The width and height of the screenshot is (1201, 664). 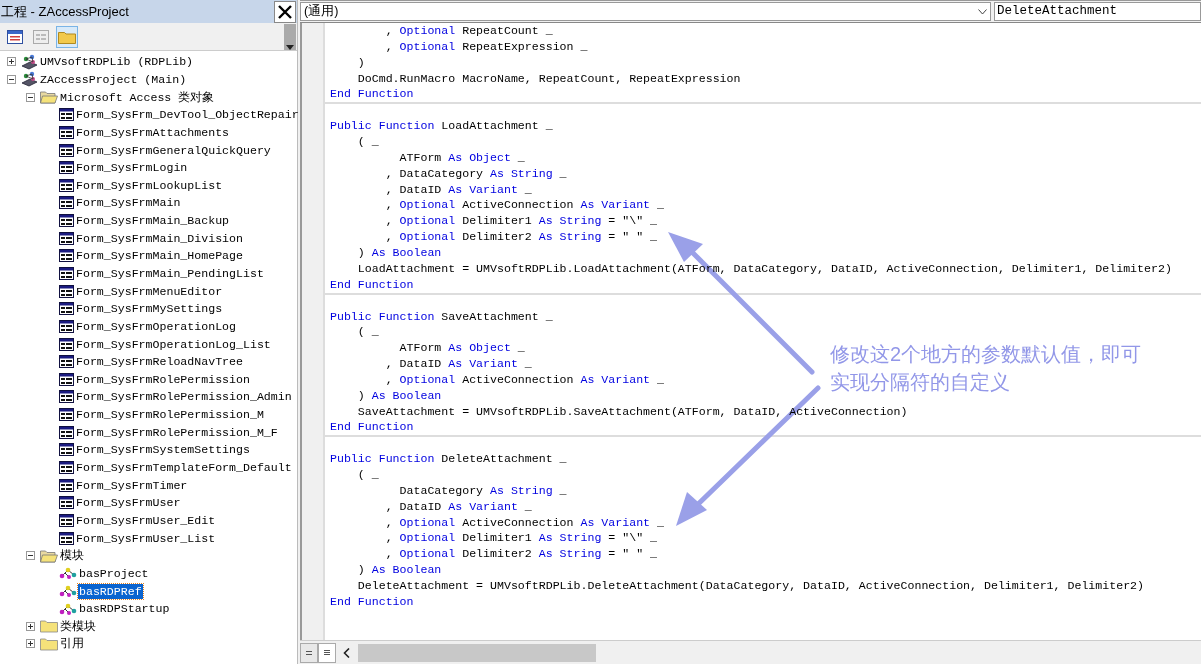 I want to click on tree-item: Form_SysFrmMain_Division, so click(x=159, y=238).